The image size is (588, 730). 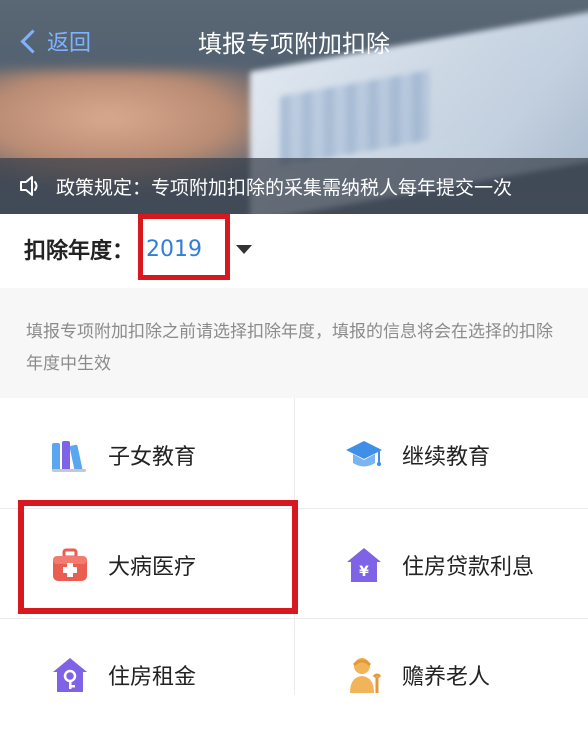 I want to click on graduation-cap-icon, so click(x=364, y=455).